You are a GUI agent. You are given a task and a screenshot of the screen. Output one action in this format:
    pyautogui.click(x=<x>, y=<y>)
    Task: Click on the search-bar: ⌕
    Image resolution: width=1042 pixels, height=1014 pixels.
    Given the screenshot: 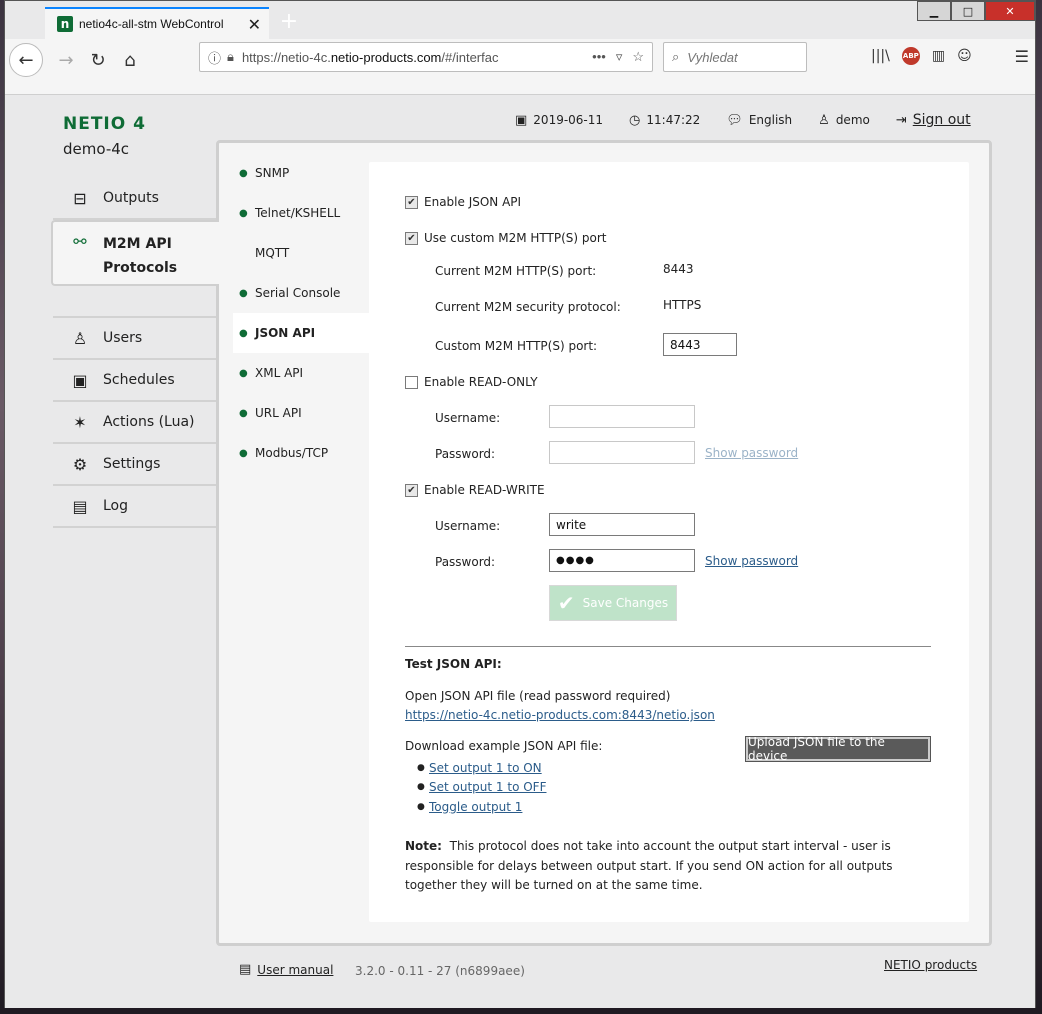 What is the action you would take?
    pyautogui.click(x=735, y=57)
    